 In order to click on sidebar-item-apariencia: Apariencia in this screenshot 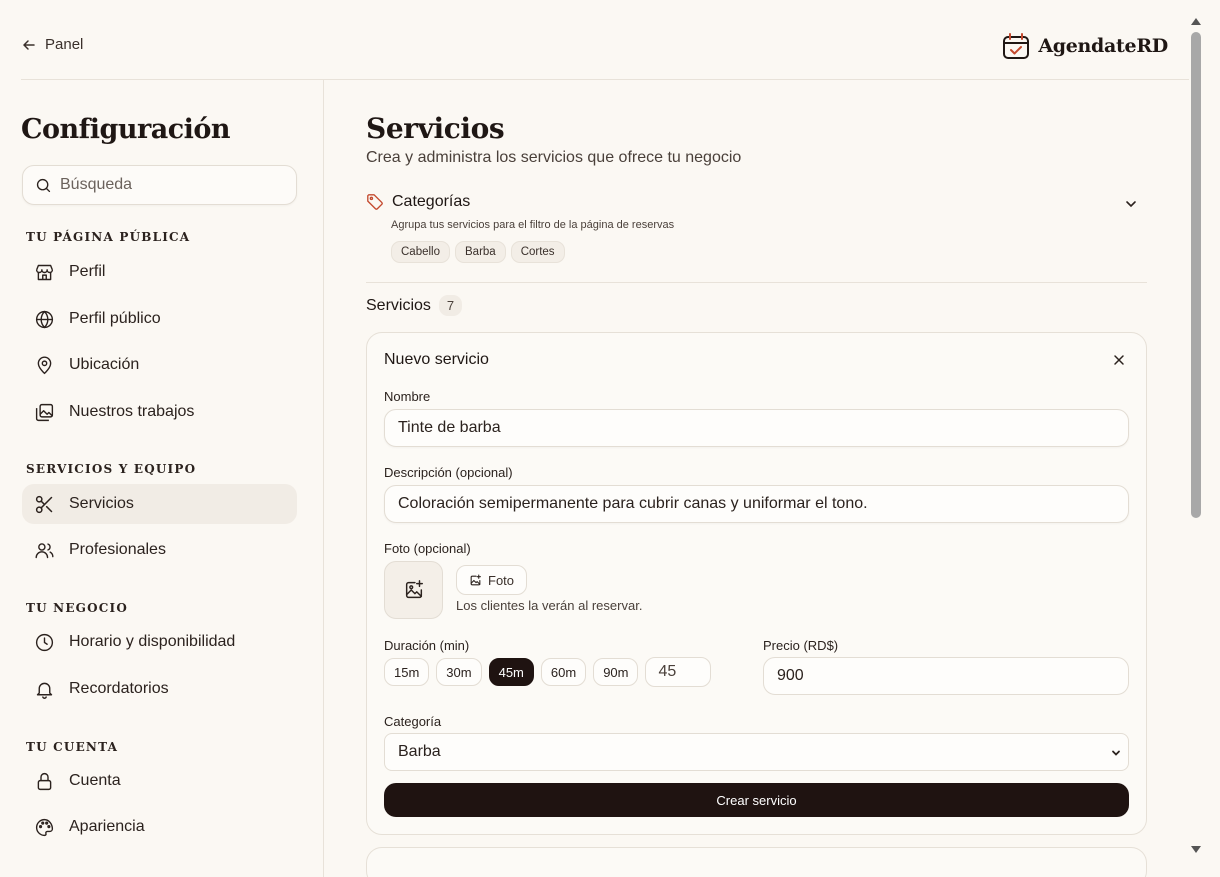, I will do `click(159, 827)`.